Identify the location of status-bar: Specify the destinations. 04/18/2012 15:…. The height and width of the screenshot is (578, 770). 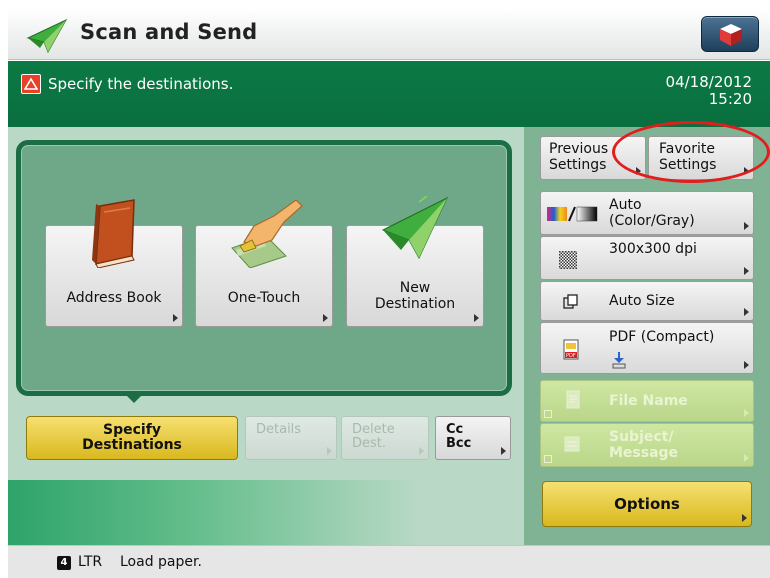
(389, 94).